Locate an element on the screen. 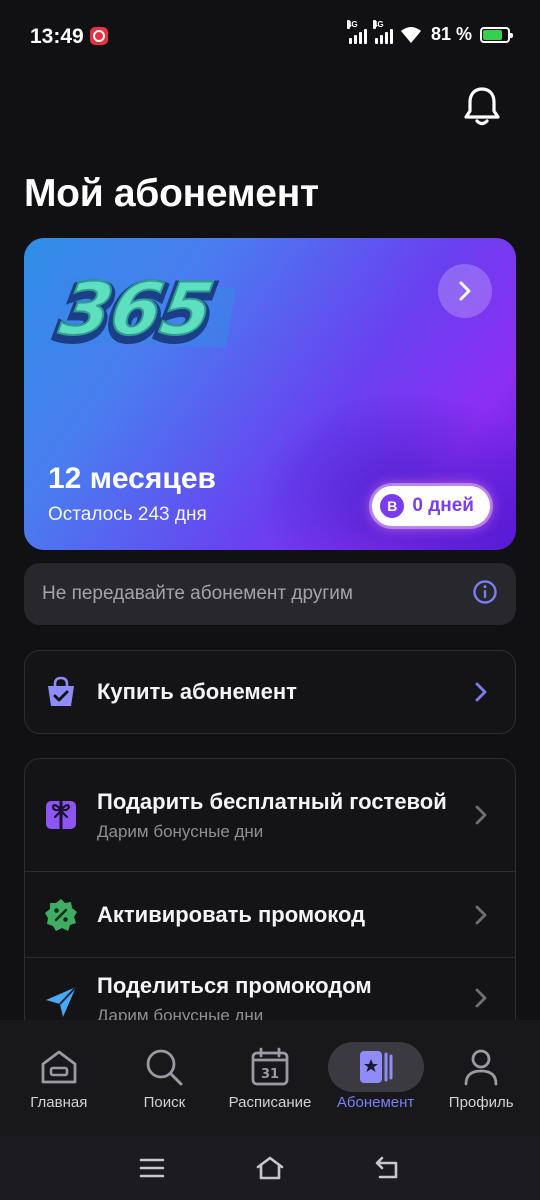 The width and height of the screenshot is (540, 1200). shopping-bag-icon is located at coordinates (61, 692).